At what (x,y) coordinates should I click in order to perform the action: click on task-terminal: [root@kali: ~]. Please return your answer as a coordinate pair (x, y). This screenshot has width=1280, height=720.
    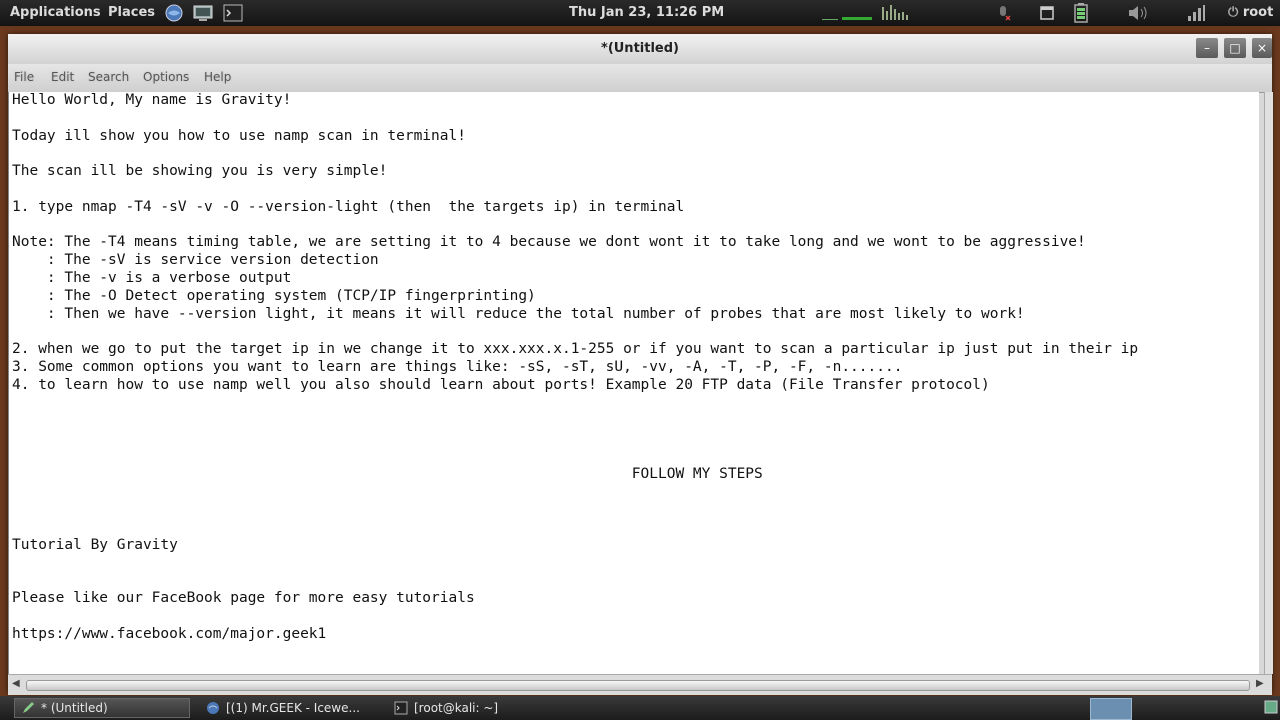
    Looking at the image, I should click on (478, 708).